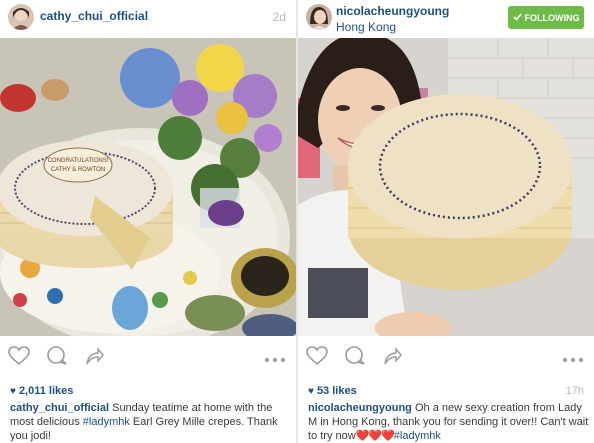 Image resolution: width=594 pixels, height=443 pixels. Describe the element at coordinates (78, 161) in the screenshot. I see `plaque-text: CONGRATULATIONS!` at that location.